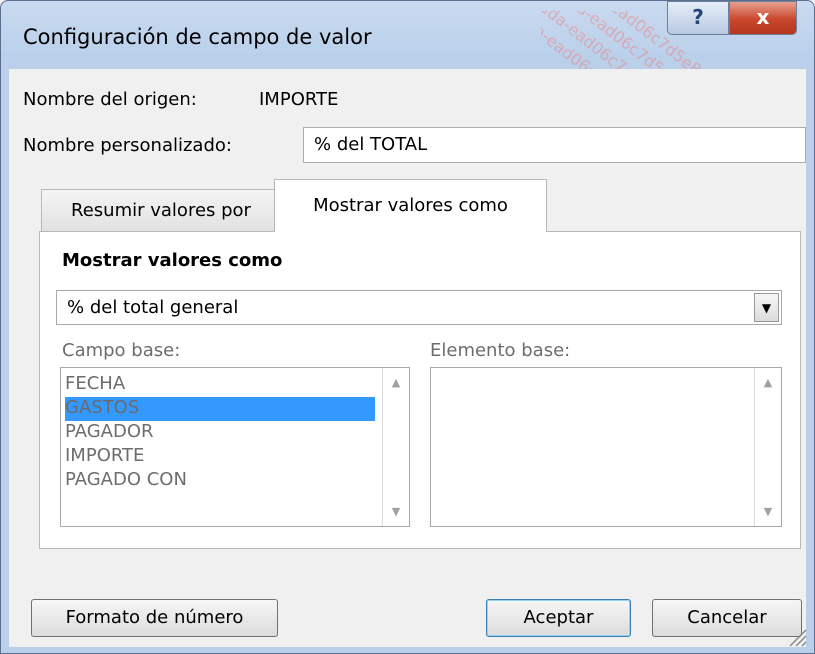 This screenshot has height=654, width=815. Describe the element at coordinates (220, 481) in the screenshot. I see `list-item: PAGADO CON` at that location.